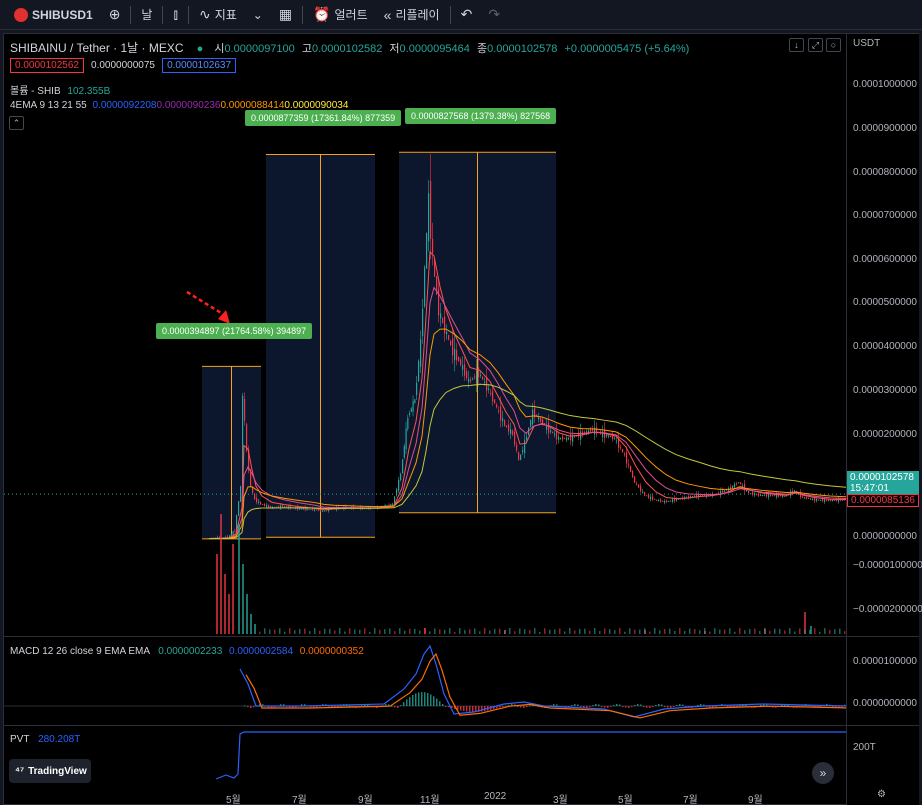 Image resolution: width=922 pixels, height=805 pixels. I want to click on compare-button: ⊕, so click(115, 15).